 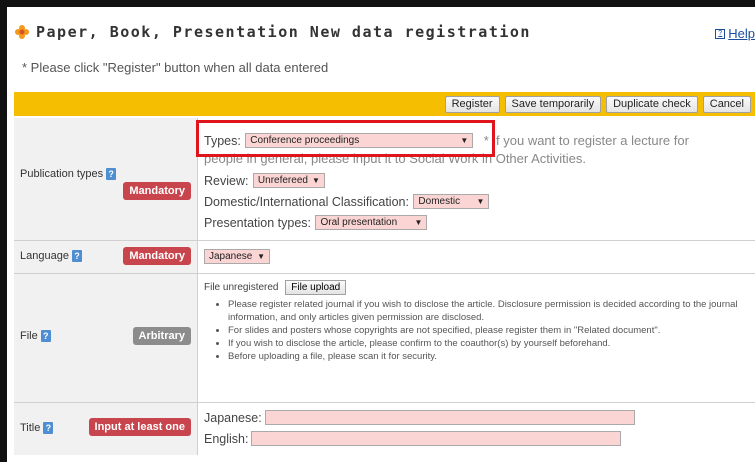 What do you see at coordinates (306, 201) in the screenshot?
I see `classification-label: Domestic/International Classification:` at bounding box center [306, 201].